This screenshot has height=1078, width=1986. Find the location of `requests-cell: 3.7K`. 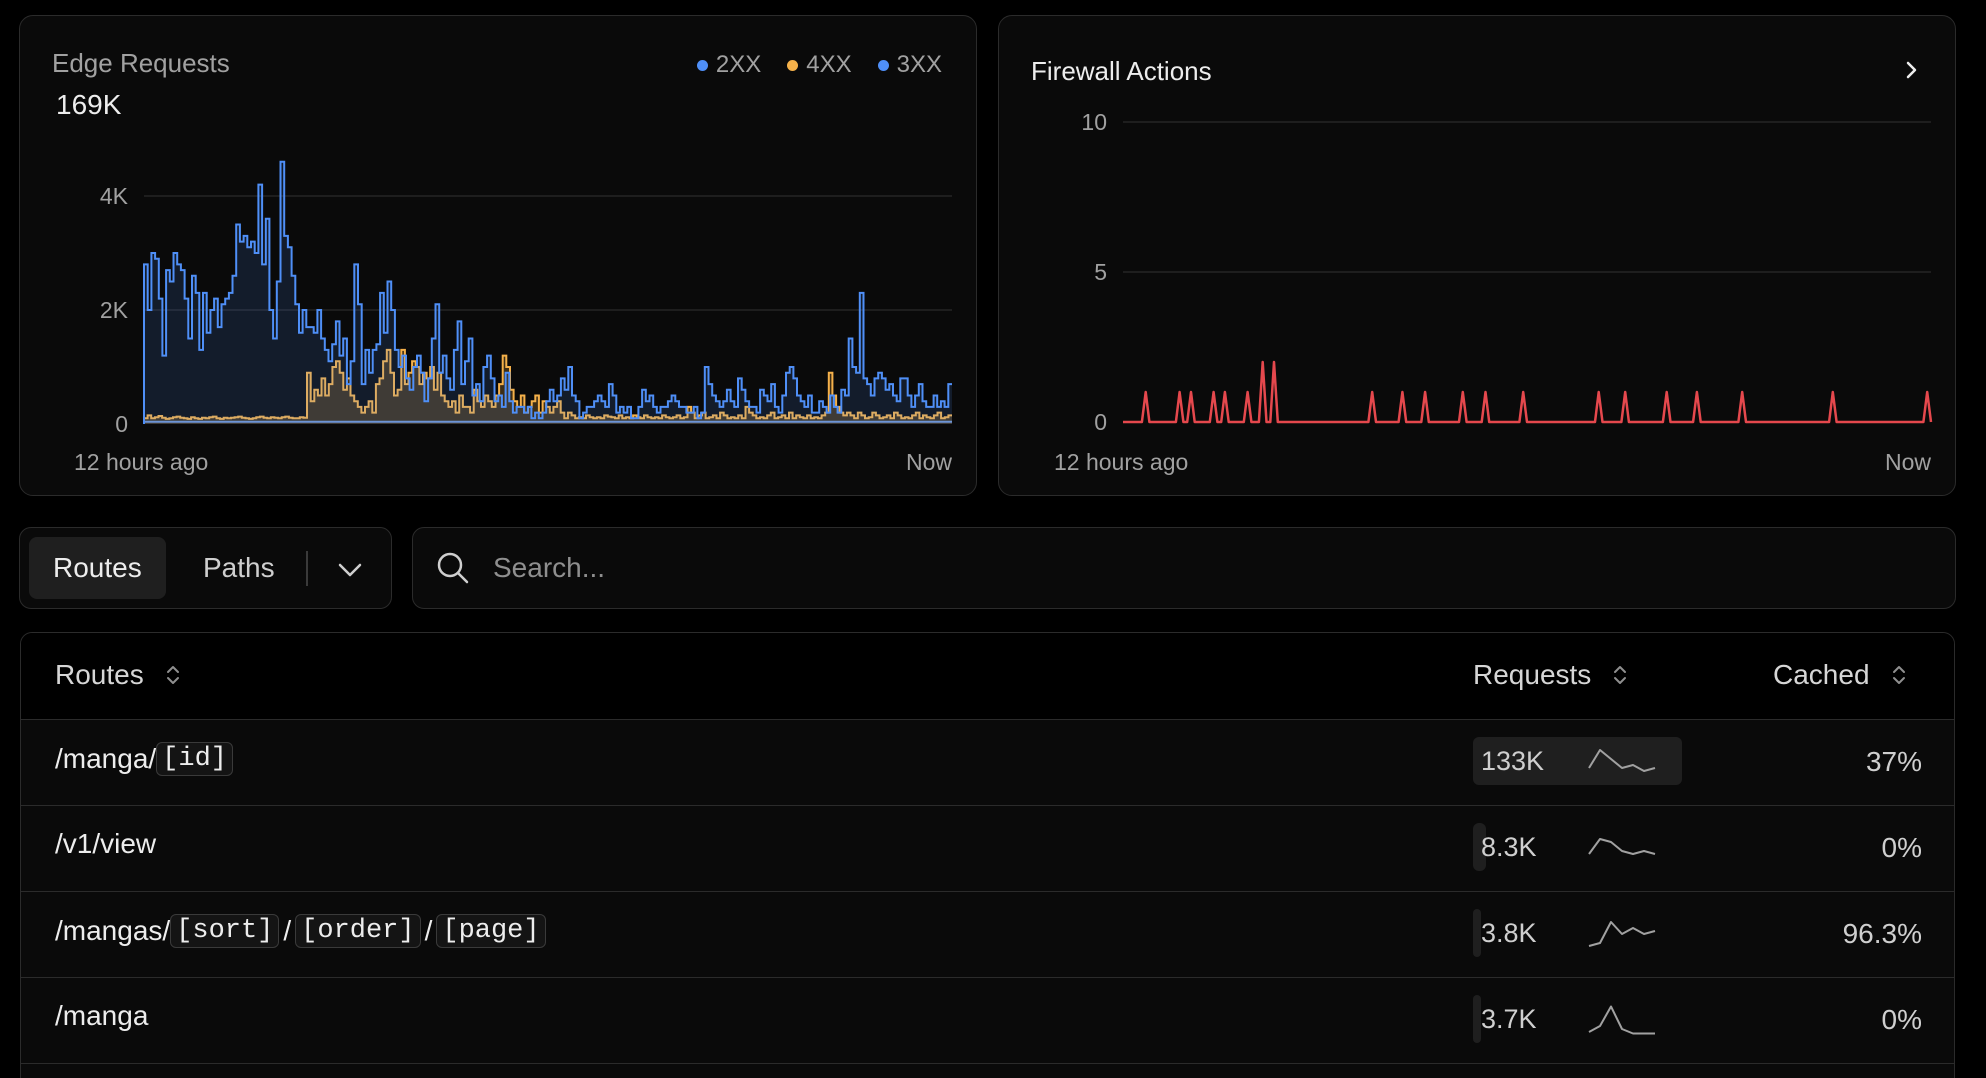

requests-cell: 3.7K is located at coordinates (1586, 1019).